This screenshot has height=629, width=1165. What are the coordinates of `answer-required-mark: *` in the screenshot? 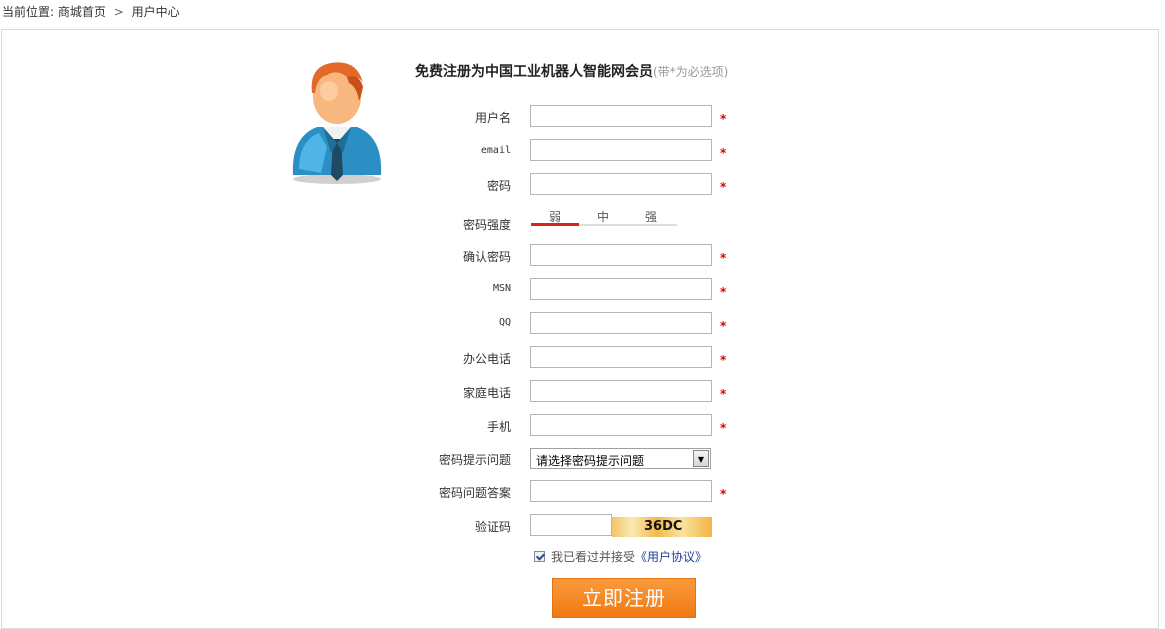 It's located at (723, 494).